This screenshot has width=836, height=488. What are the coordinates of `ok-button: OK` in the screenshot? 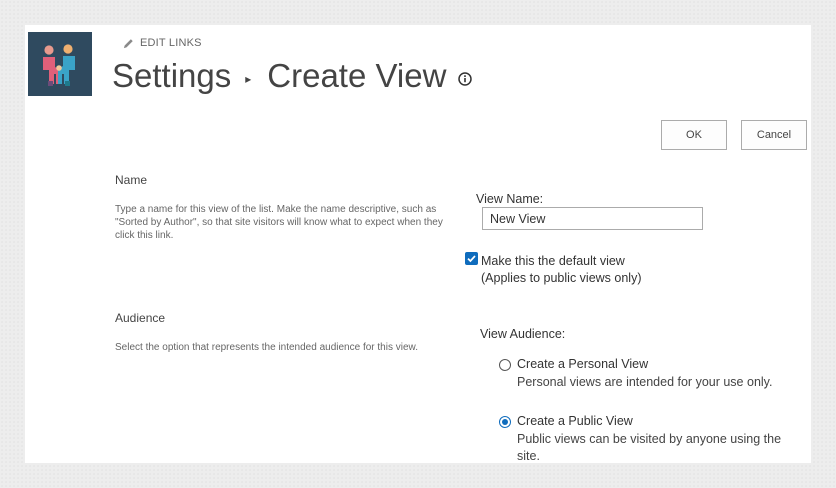 It's located at (694, 135).